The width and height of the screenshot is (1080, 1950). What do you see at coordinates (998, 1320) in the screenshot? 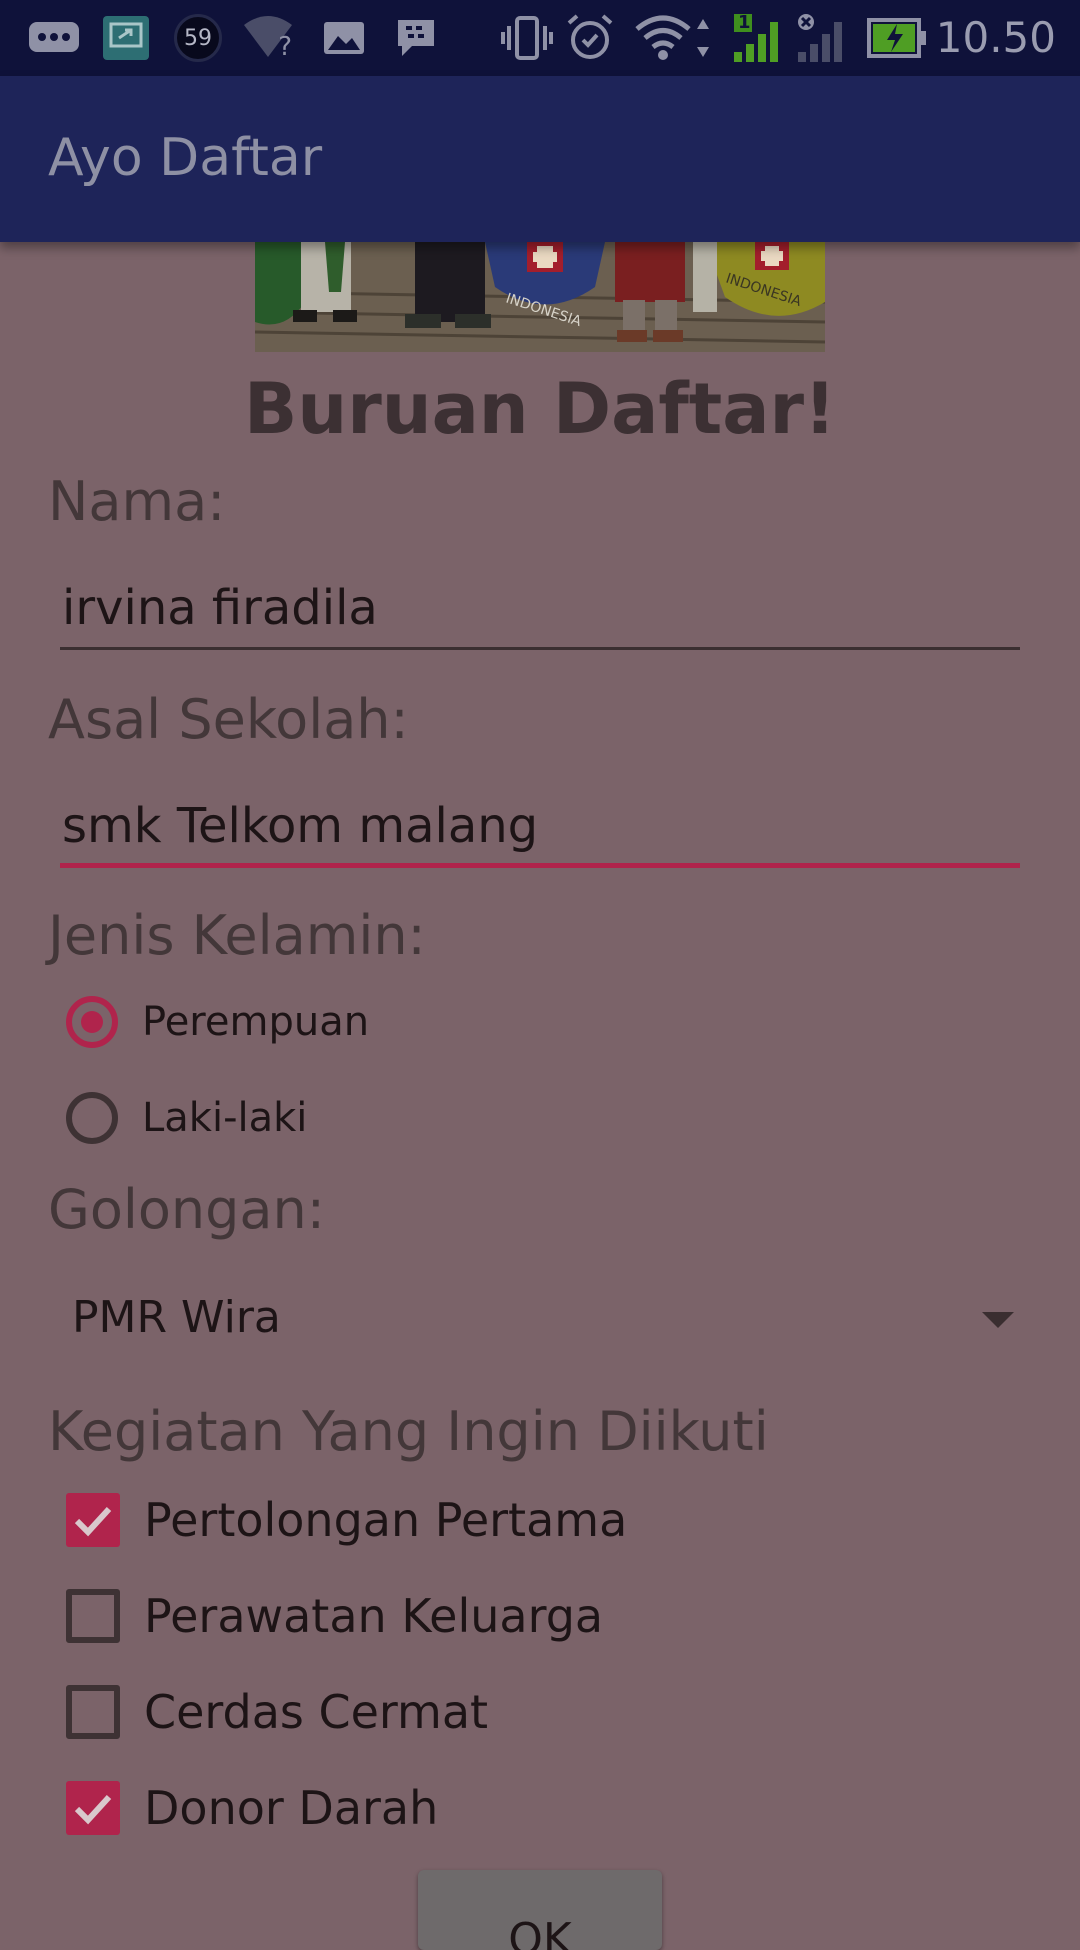
I see `dropdown-arrow-icon` at bounding box center [998, 1320].